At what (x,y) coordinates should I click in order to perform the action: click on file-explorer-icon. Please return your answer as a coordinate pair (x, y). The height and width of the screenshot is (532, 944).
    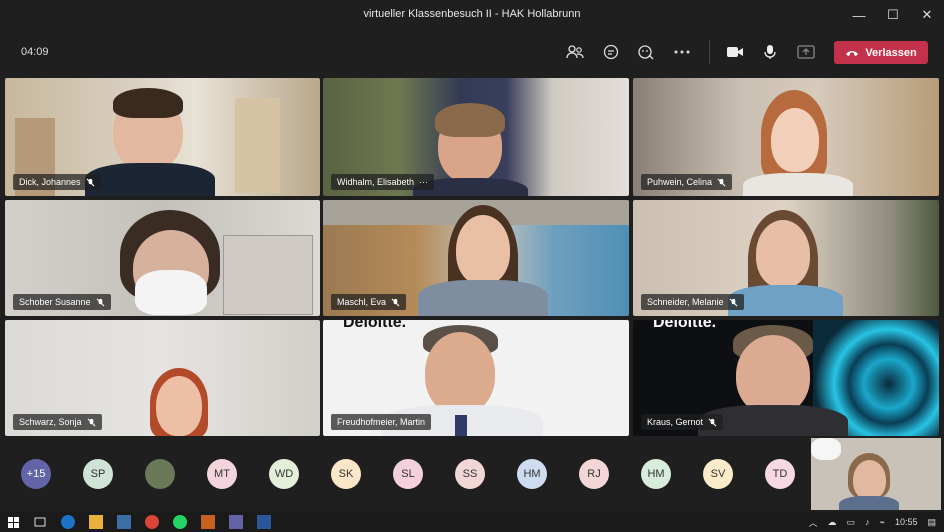
    Looking at the image, I should click on (96, 522).